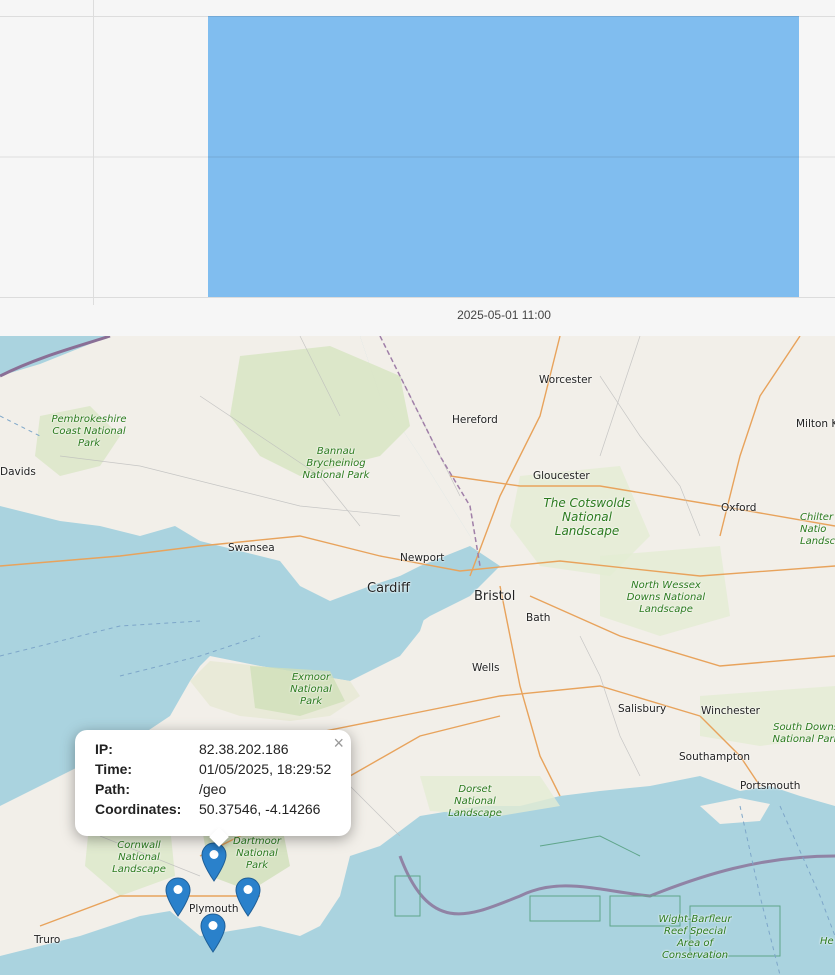  I want to click on label-worcester: Worcester, so click(565, 380).